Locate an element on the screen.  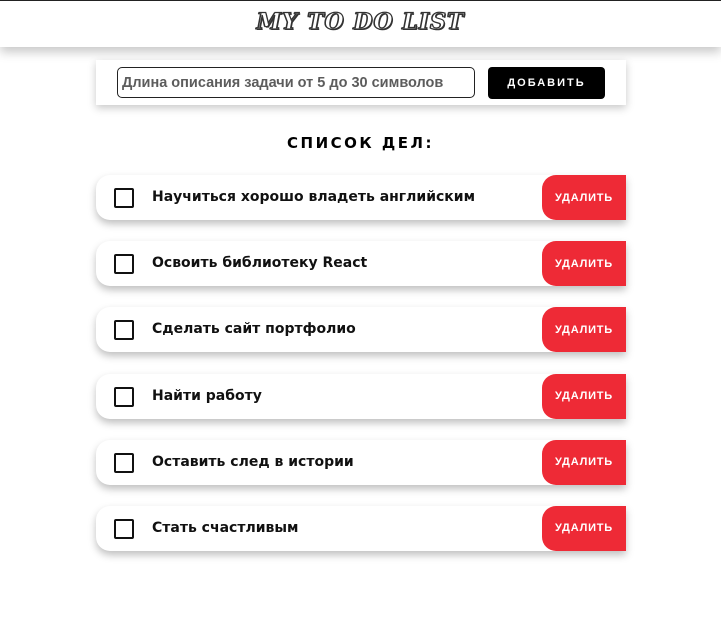
todo-item: Освоить библиотеку React УДАЛИТЬ is located at coordinates (361, 264).